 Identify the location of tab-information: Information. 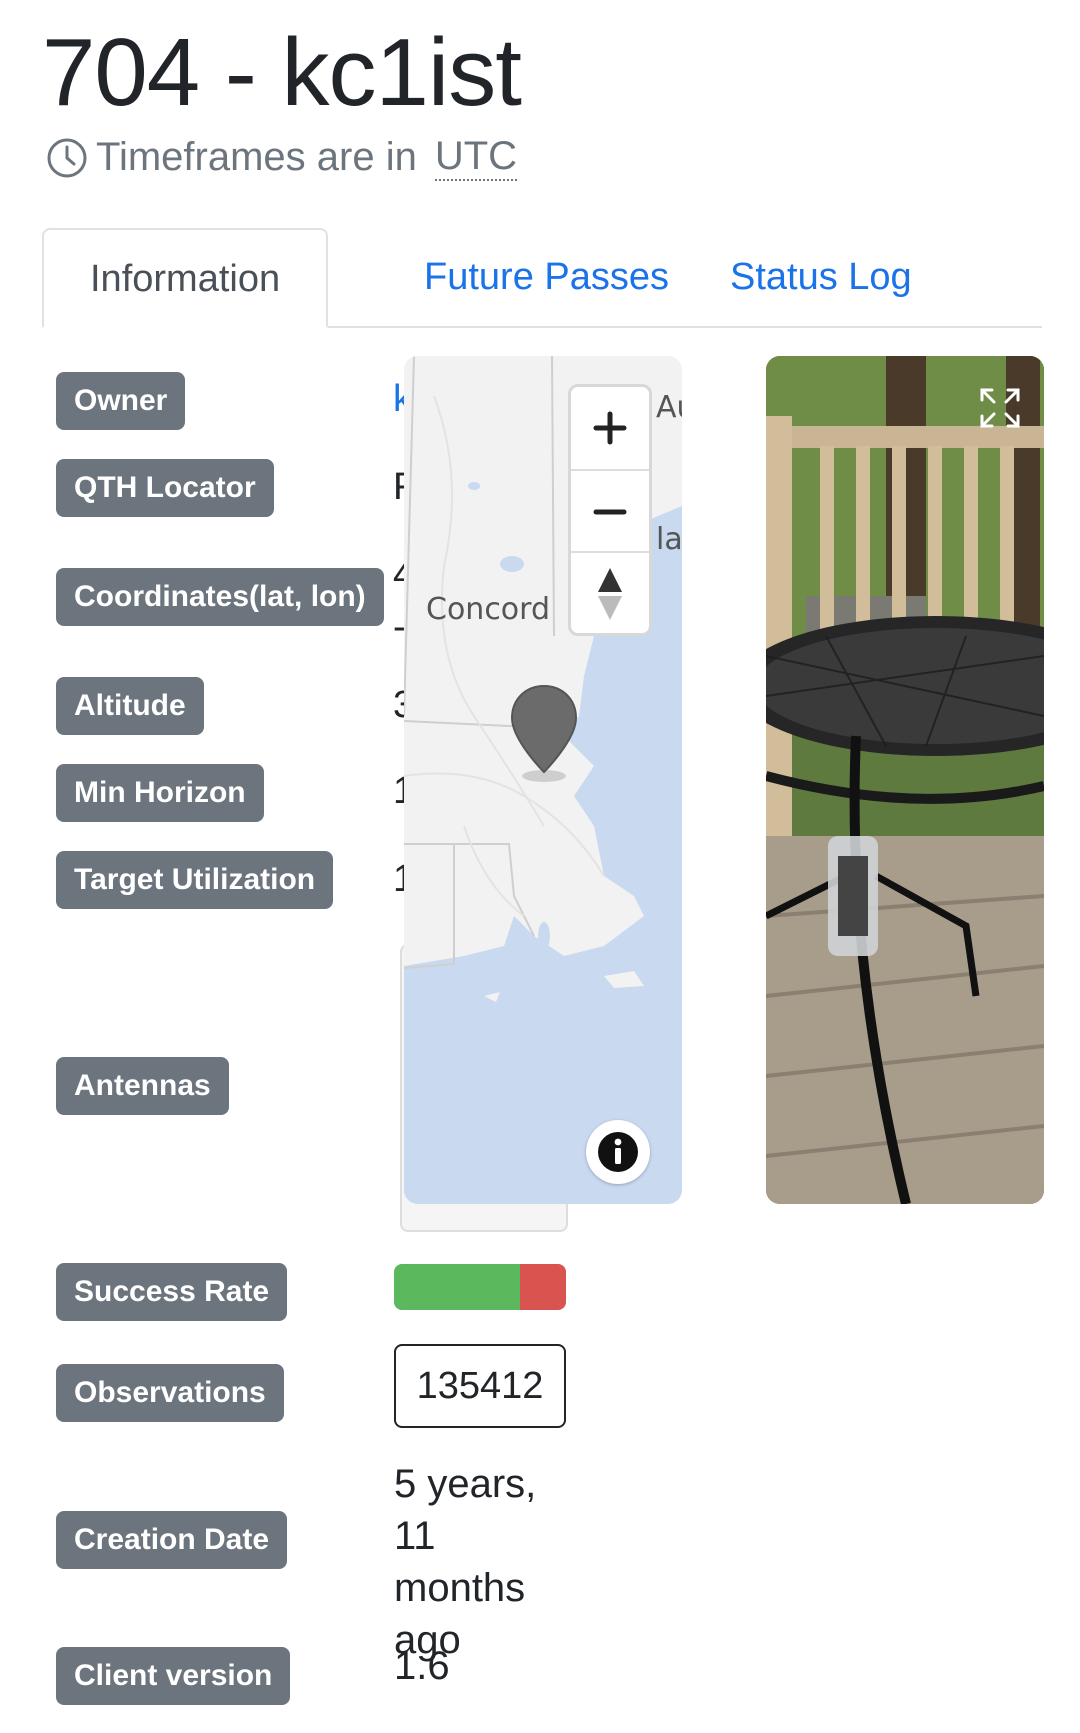
(185, 278).